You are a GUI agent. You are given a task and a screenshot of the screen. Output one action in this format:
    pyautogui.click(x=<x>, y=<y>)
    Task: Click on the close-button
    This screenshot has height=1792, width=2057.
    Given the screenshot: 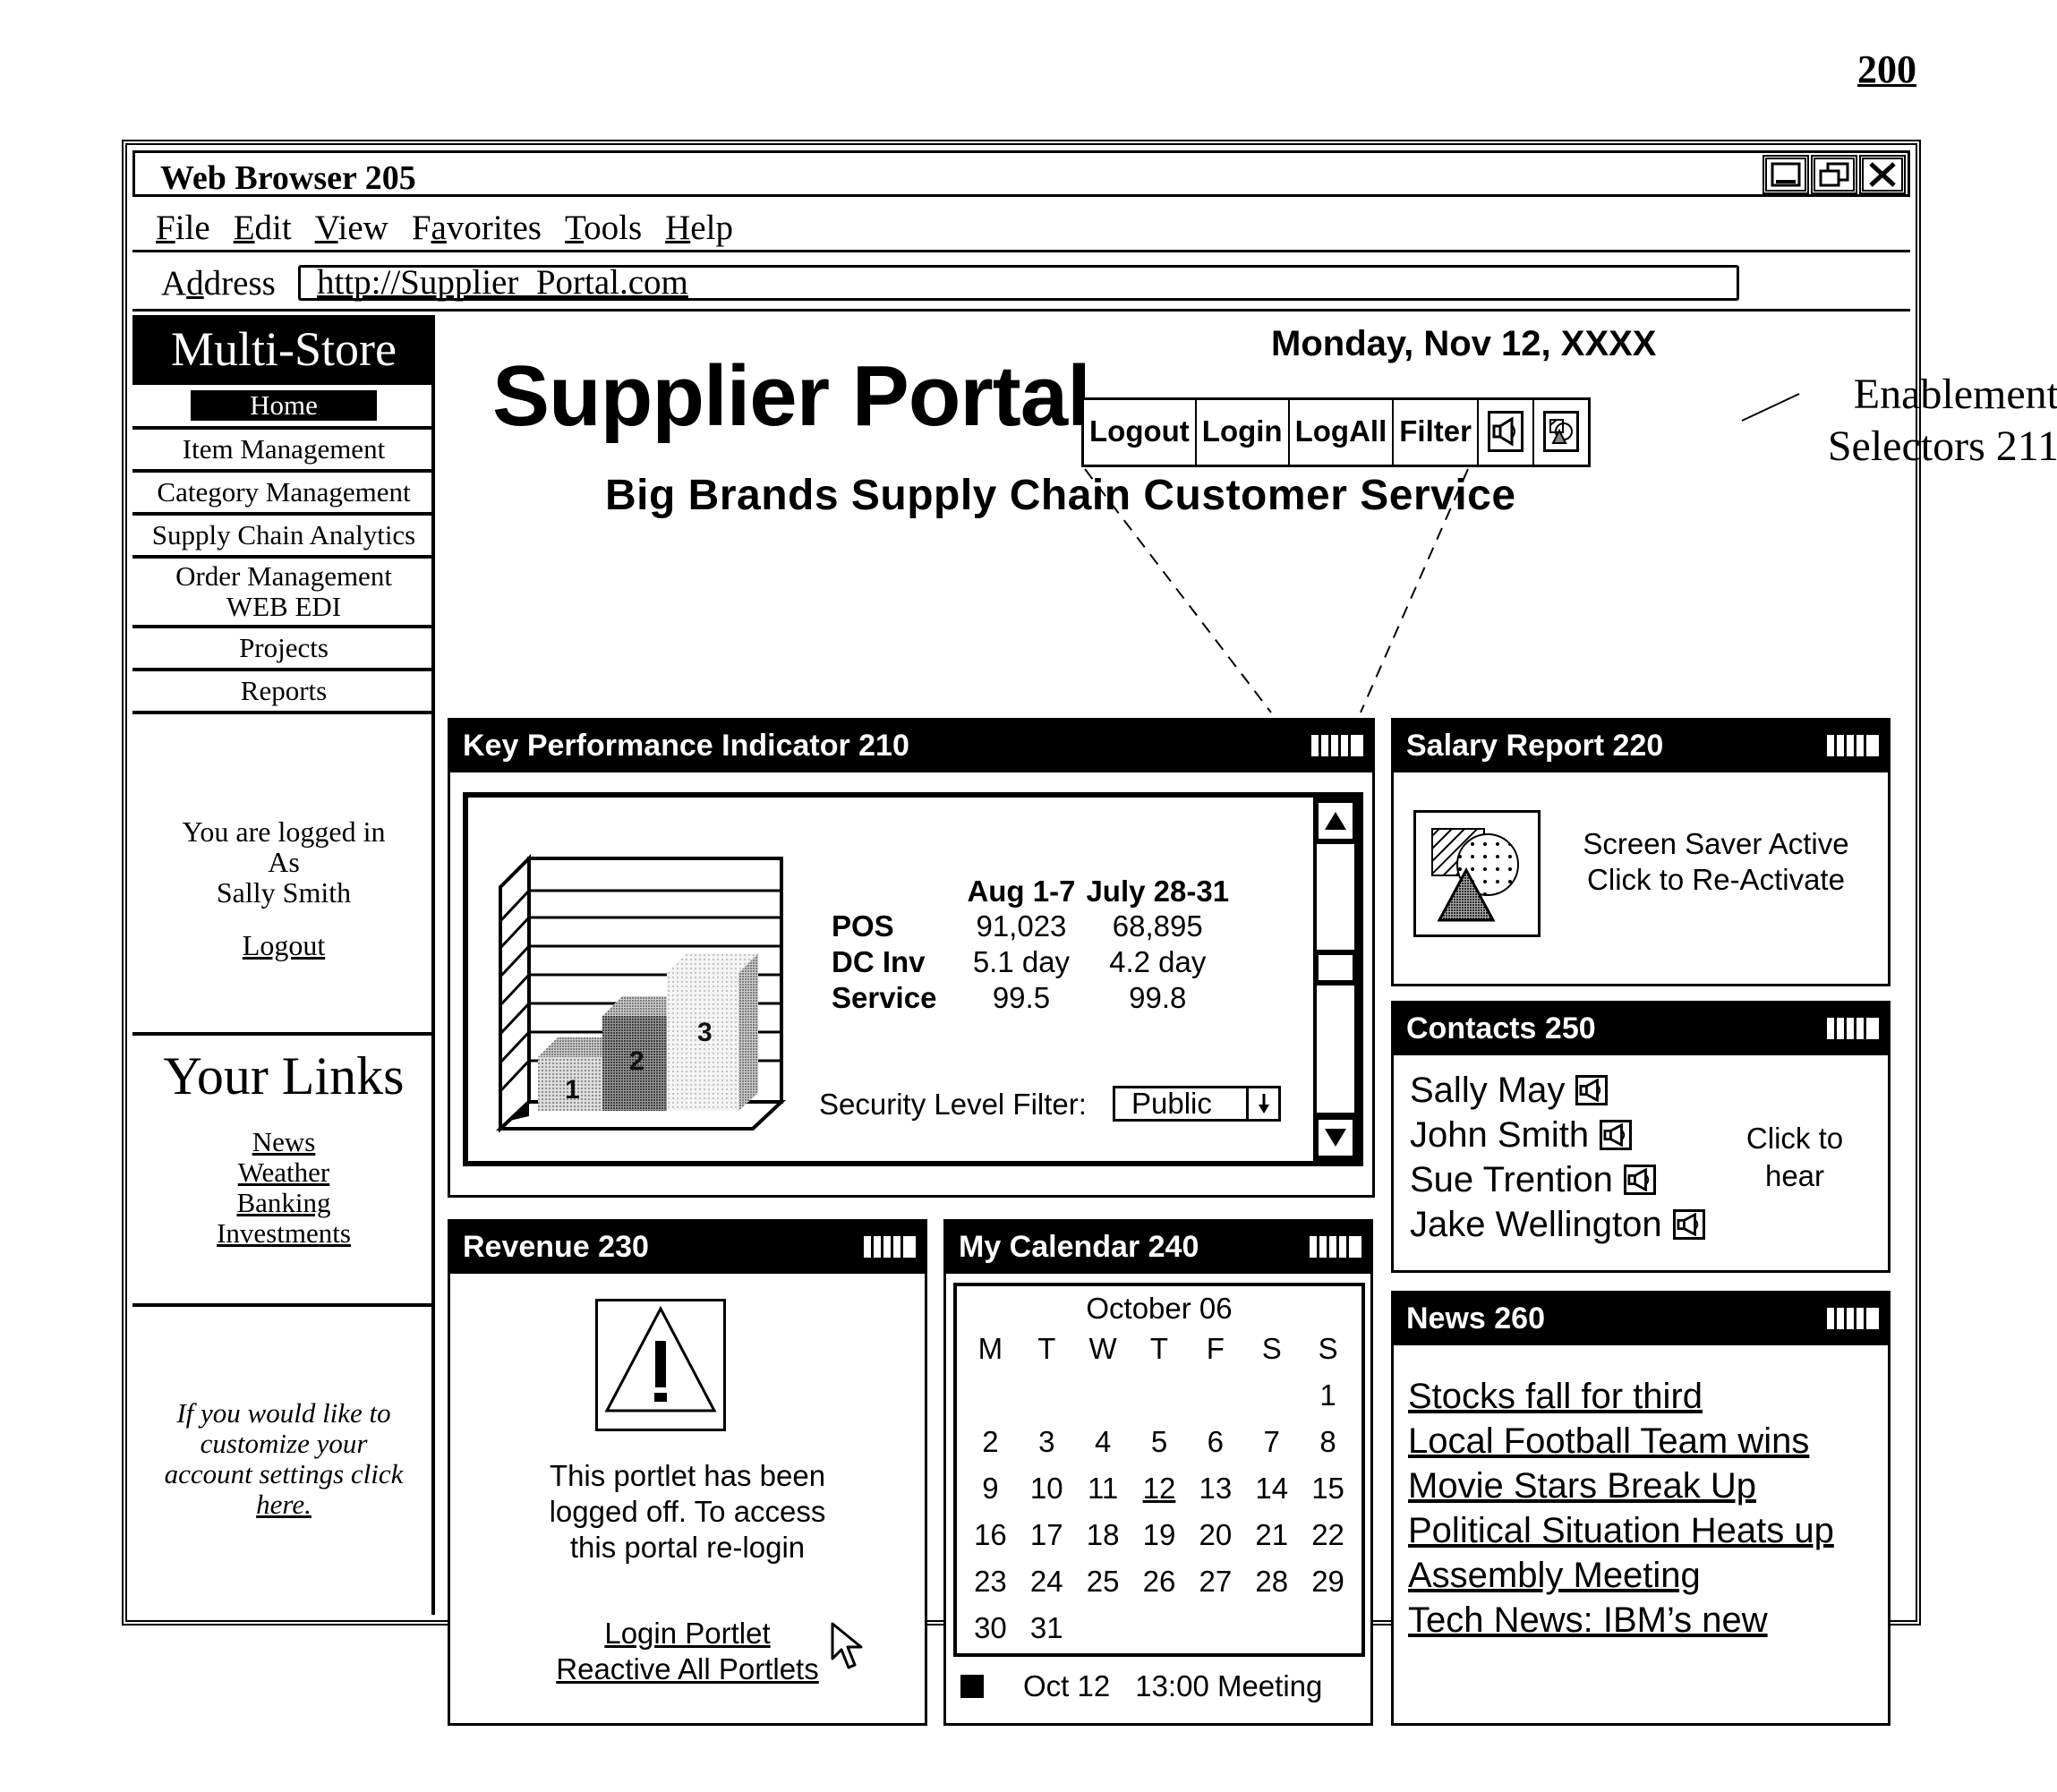 What is the action you would take?
    pyautogui.click(x=1882, y=174)
    